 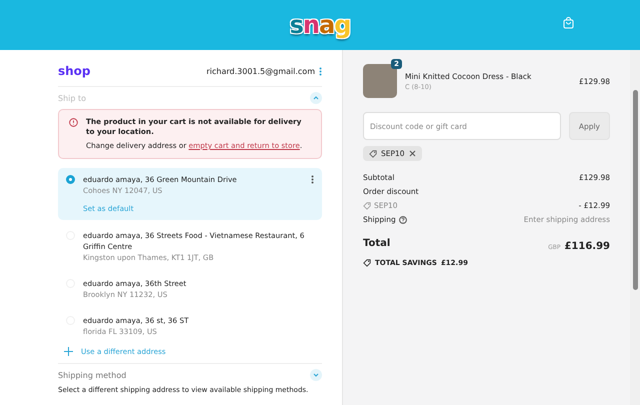 I want to click on shopping-bag-icon, so click(x=568, y=23).